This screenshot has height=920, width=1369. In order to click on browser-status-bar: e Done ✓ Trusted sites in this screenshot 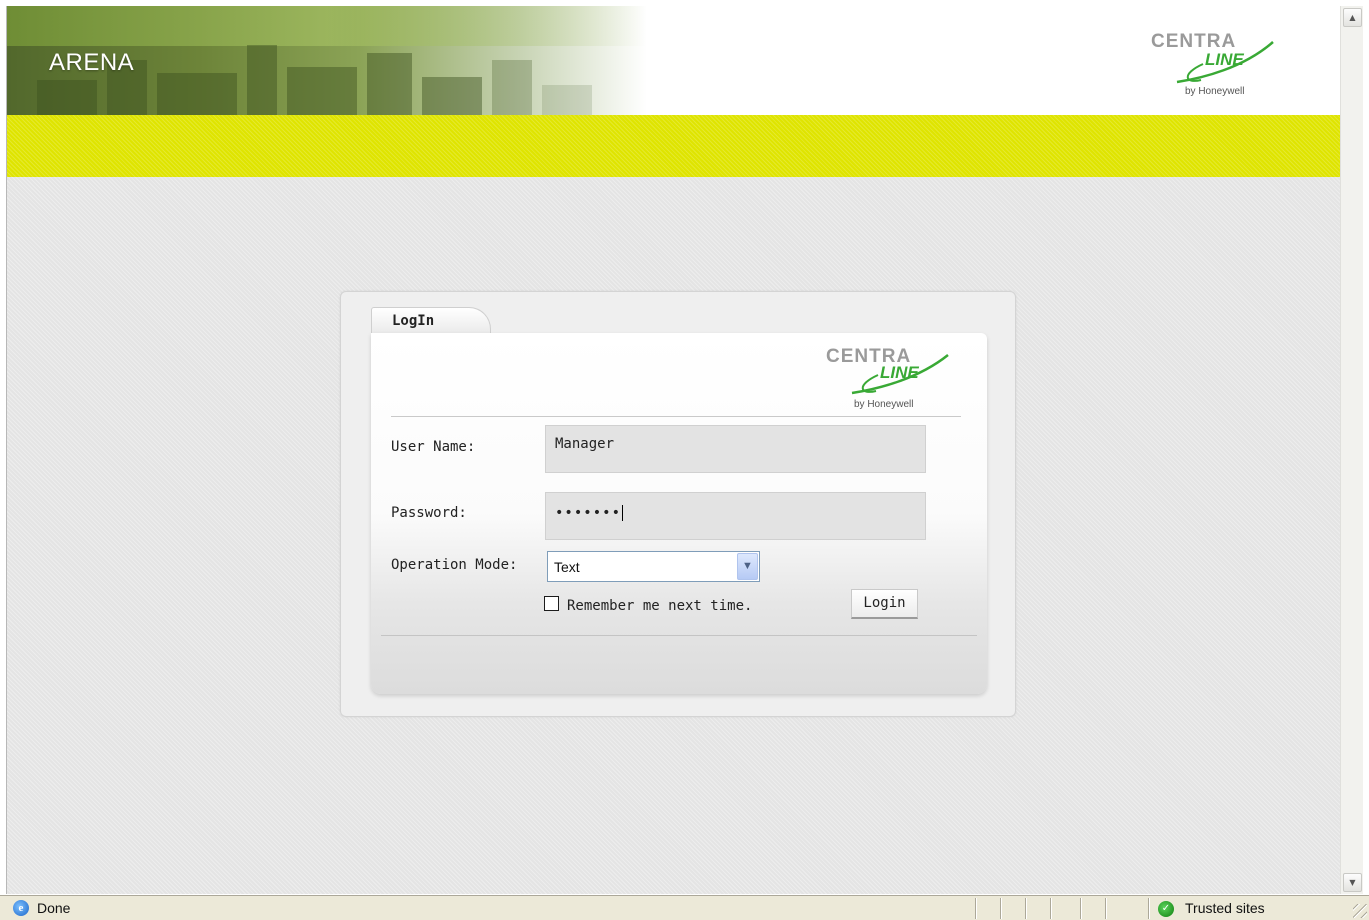, I will do `click(684, 907)`.